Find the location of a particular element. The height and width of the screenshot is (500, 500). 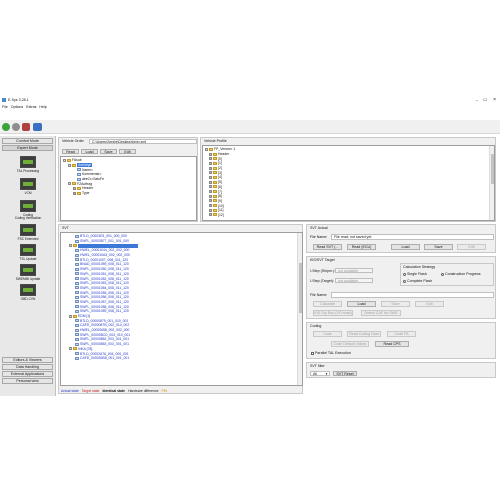

code-fa-button: Code FA is located at coordinates (401, 334).